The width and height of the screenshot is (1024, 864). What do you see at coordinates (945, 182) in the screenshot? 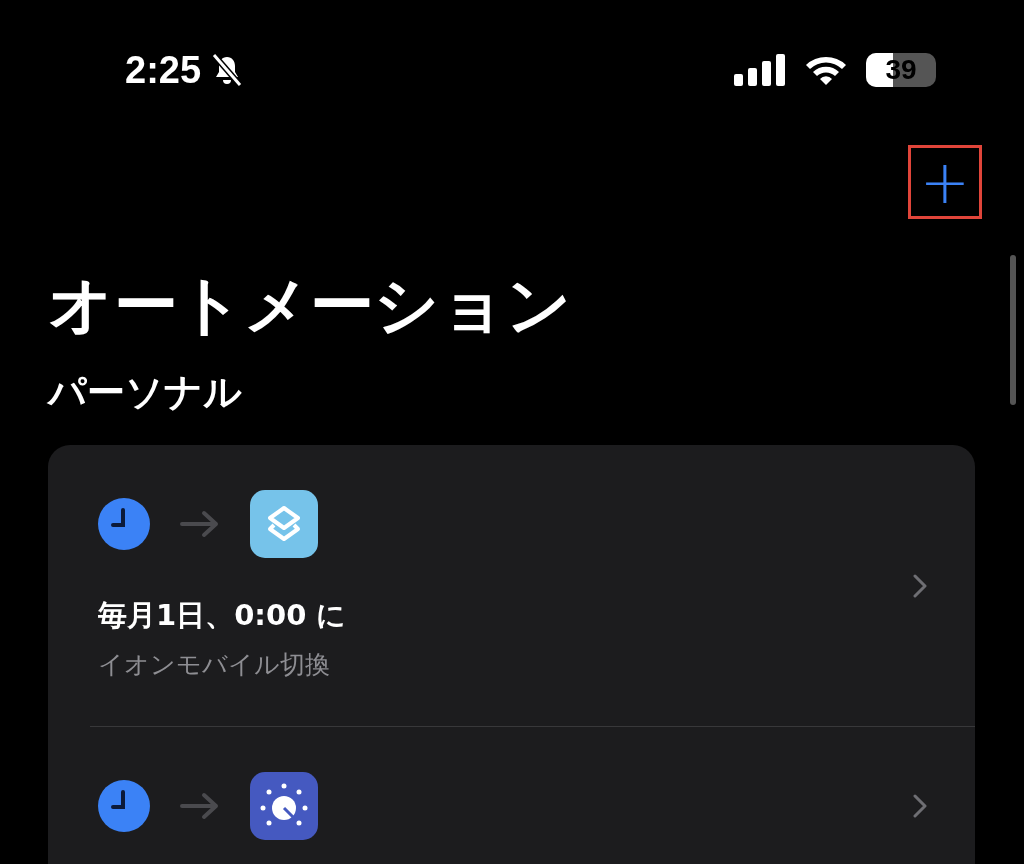
I see `add-button: +` at bounding box center [945, 182].